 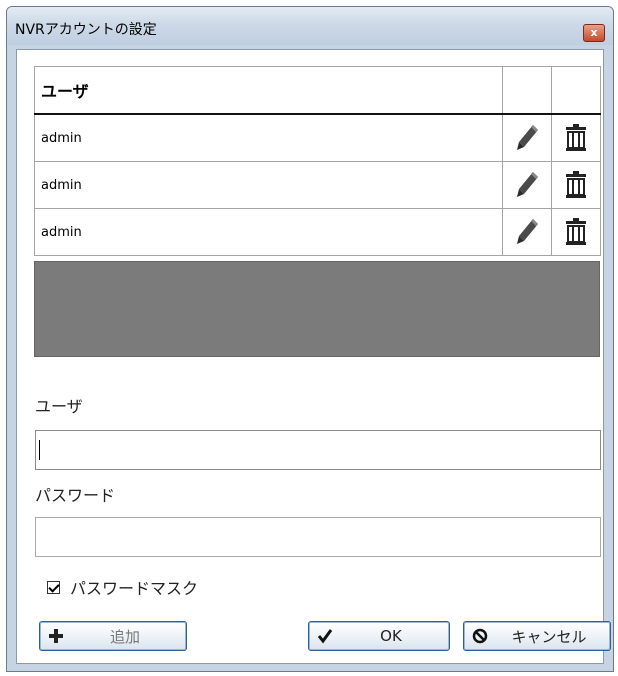 I want to click on add-button-label: 追加, so click(x=124, y=636).